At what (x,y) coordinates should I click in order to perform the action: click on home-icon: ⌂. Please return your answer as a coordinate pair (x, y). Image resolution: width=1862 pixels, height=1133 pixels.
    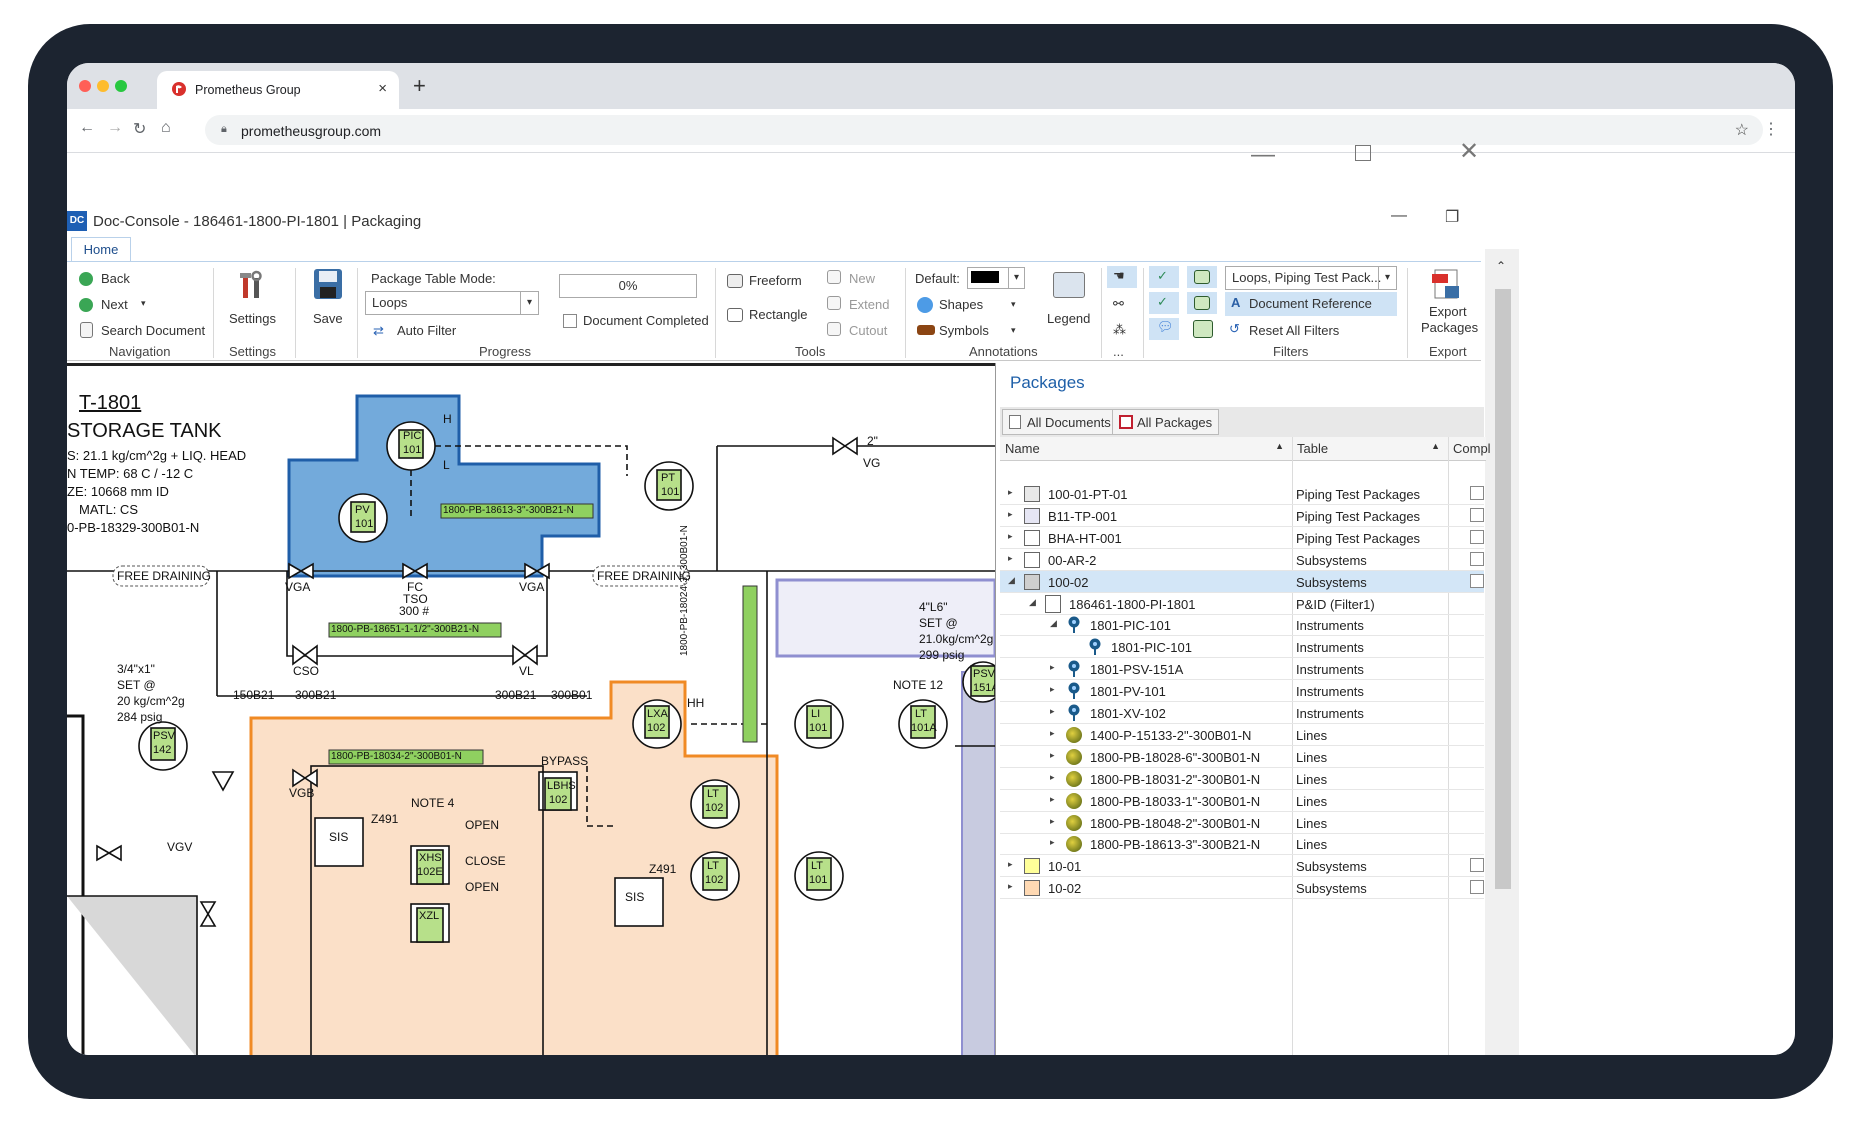
    Looking at the image, I should click on (166, 128).